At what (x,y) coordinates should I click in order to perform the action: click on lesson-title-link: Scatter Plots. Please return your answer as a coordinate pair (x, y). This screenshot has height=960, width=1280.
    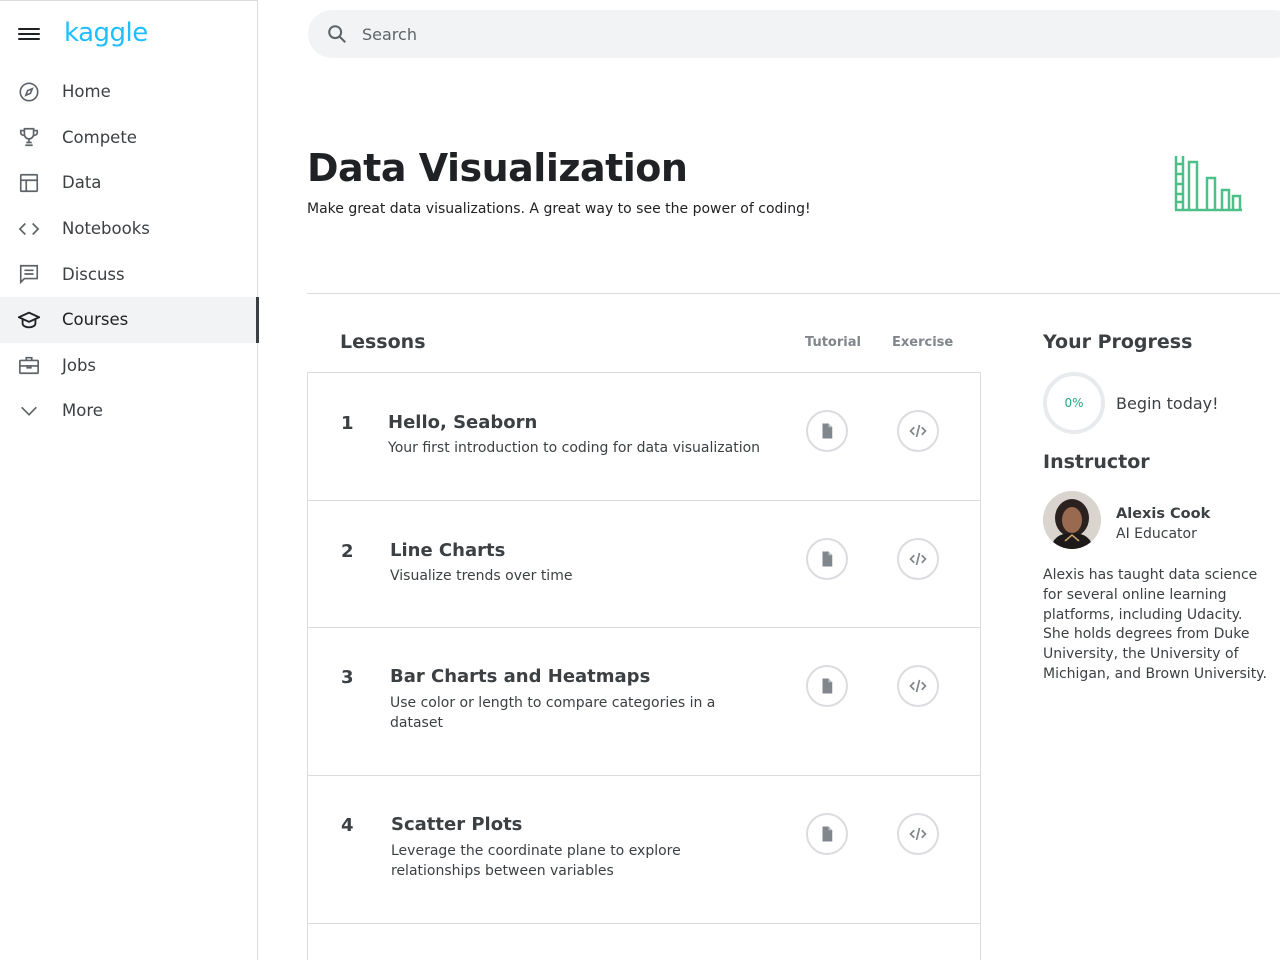
    Looking at the image, I should click on (456, 824).